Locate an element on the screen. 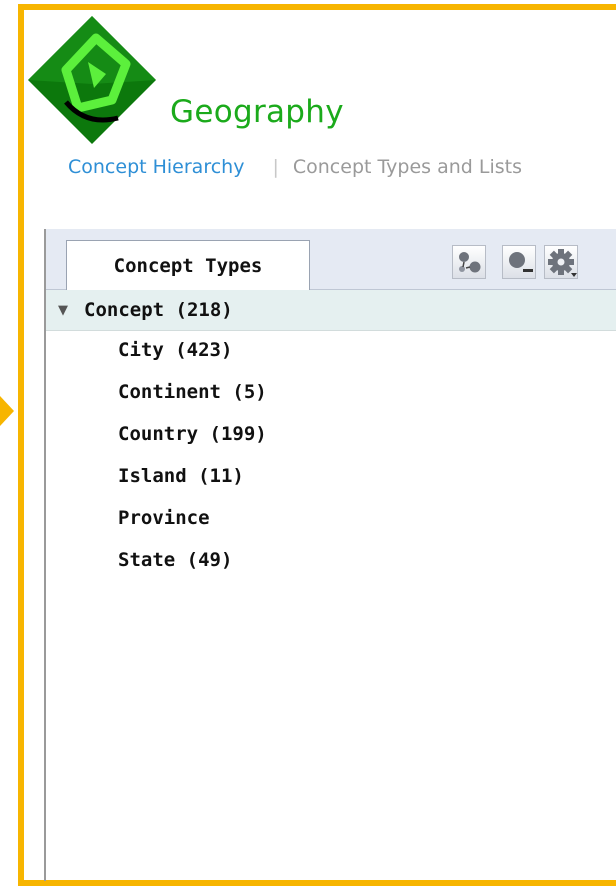  tree-item-count: (11) is located at coordinates (221, 476).